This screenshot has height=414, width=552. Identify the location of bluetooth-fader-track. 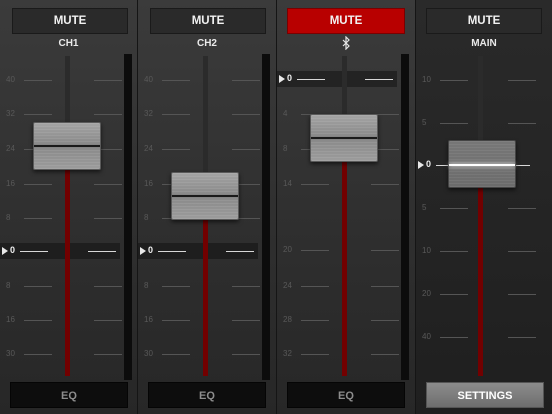
(344, 216).